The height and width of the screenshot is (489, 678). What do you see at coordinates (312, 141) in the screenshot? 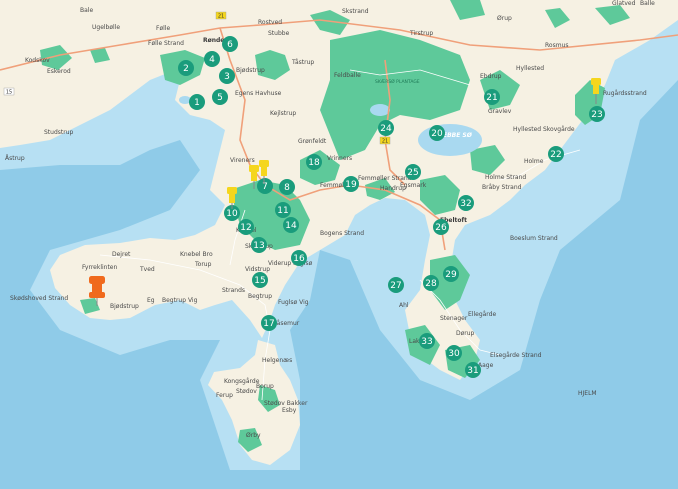
I see `place-label: Grønfeldt` at bounding box center [312, 141].